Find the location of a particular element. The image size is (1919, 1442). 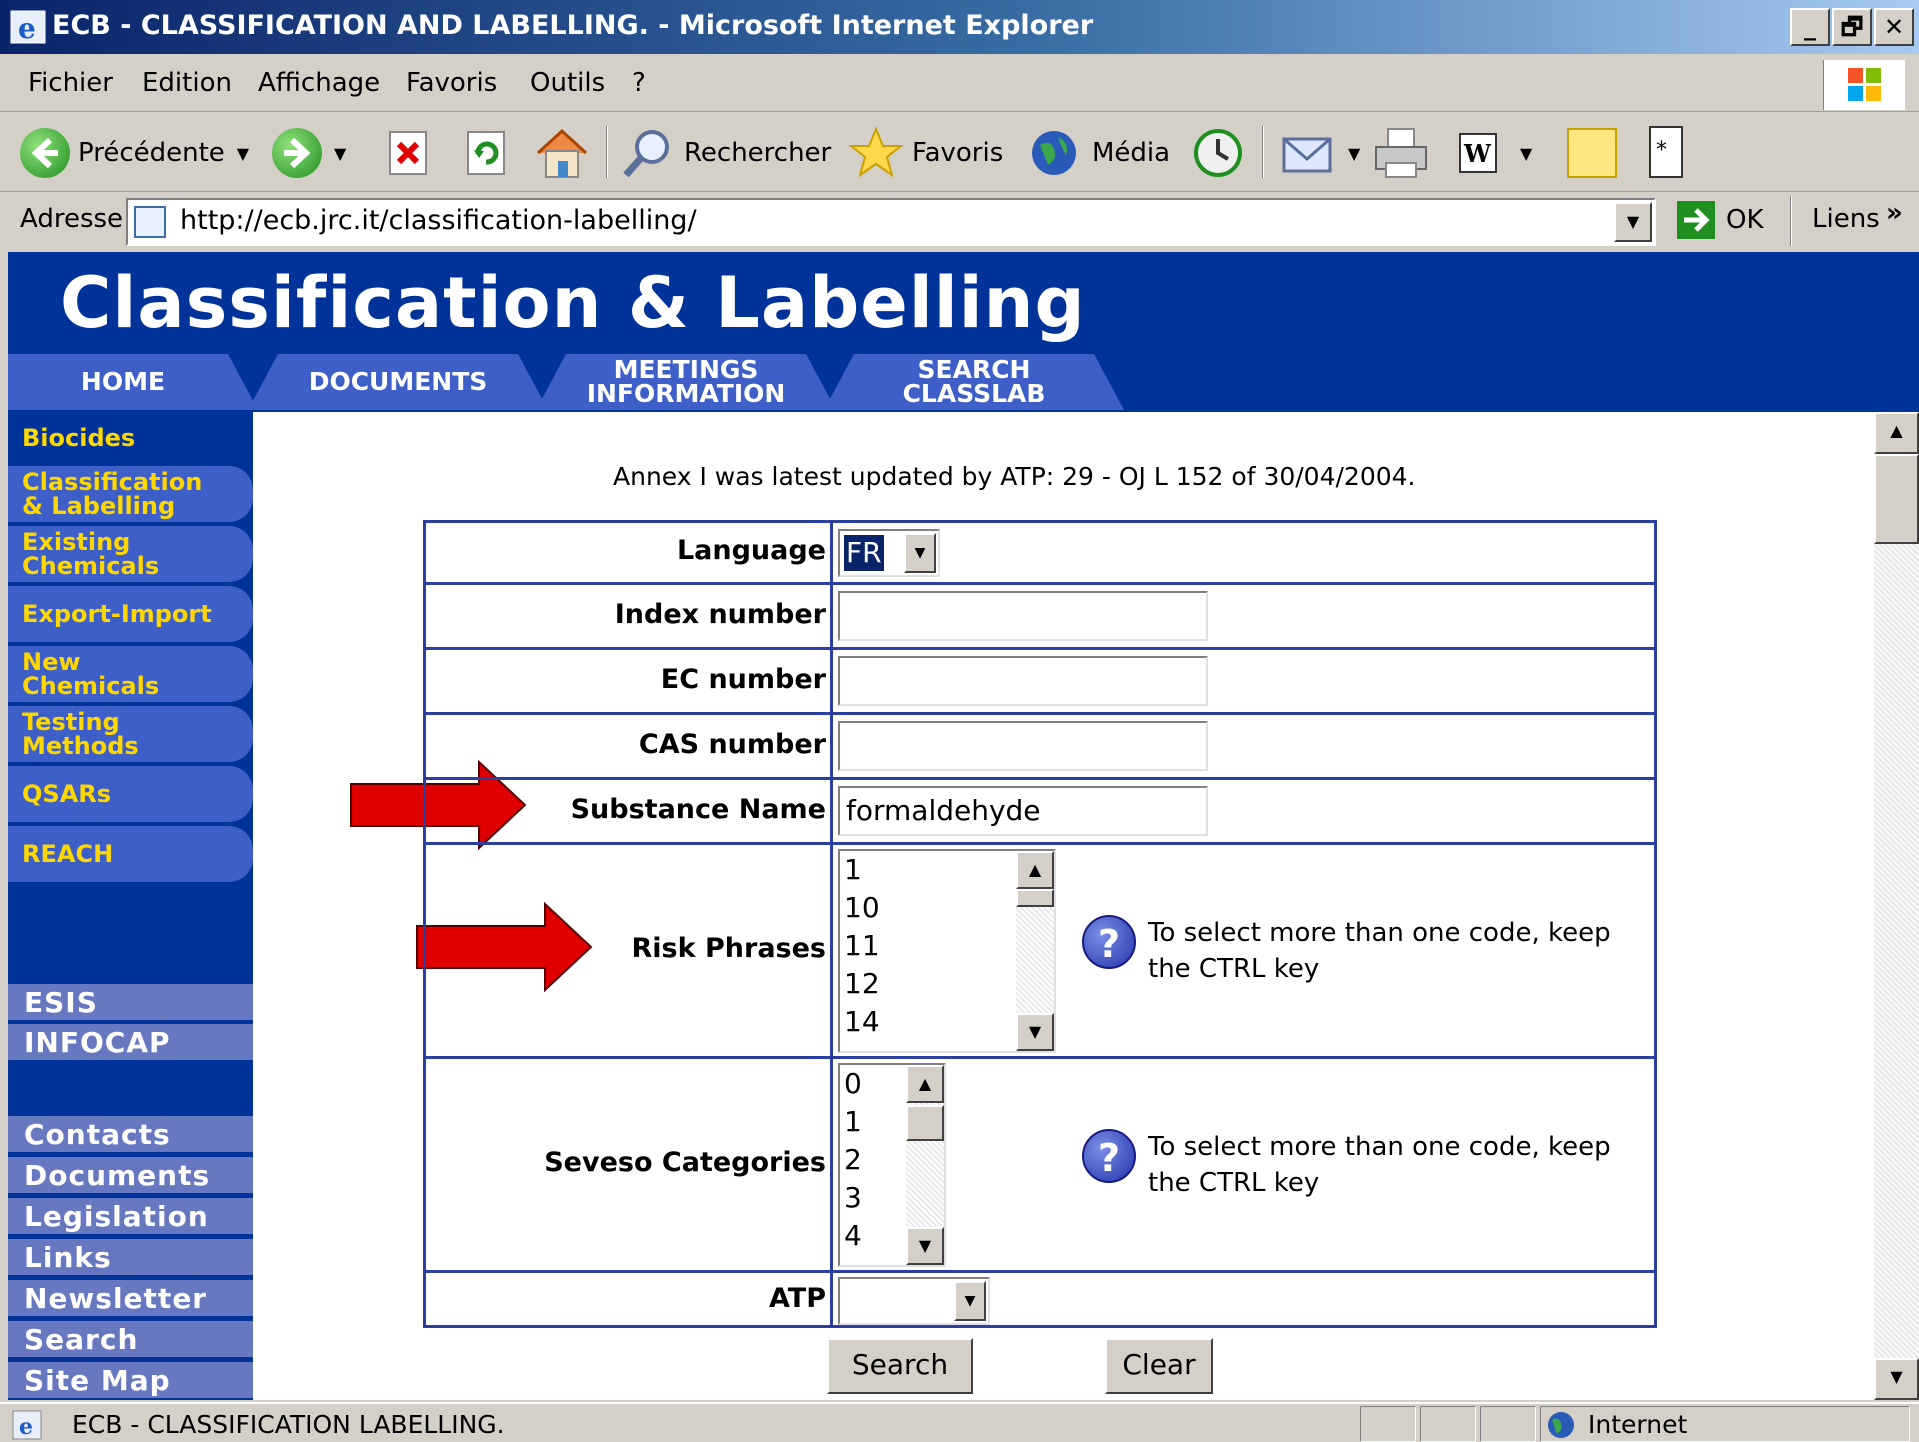

stop-button is located at coordinates (408, 153).